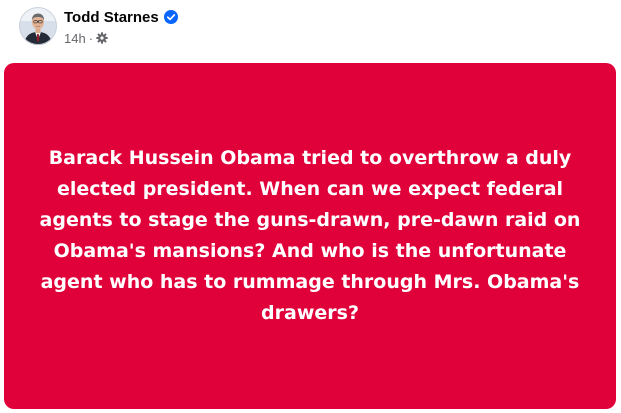 Image resolution: width=621 pixels, height=413 pixels. What do you see at coordinates (170, 17) in the screenshot?
I see `verified-badge-icon` at bounding box center [170, 17].